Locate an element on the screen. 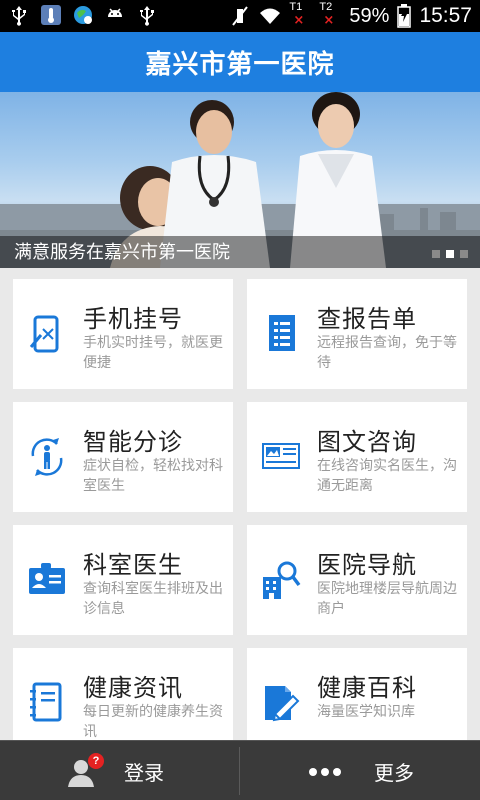  service-title: 科室医生 is located at coordinates (133, 565).